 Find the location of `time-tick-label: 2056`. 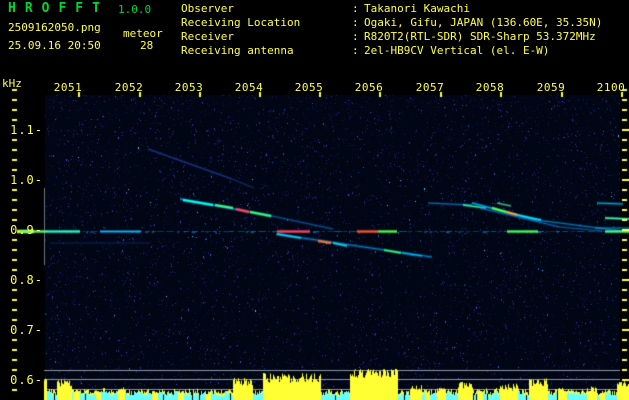

time-tick-label: 2056 is located at coordinates (369, 87).